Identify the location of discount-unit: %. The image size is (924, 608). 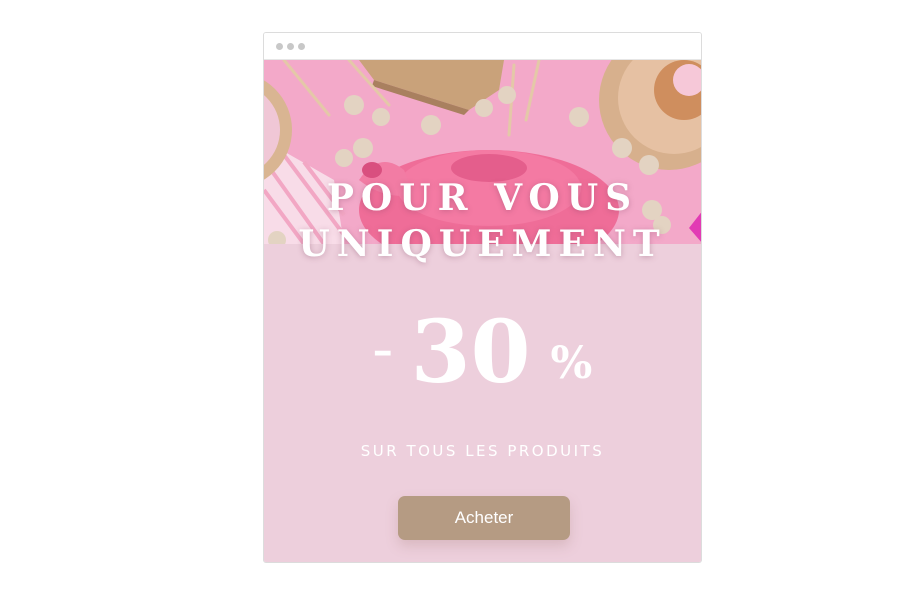
(571, 363).